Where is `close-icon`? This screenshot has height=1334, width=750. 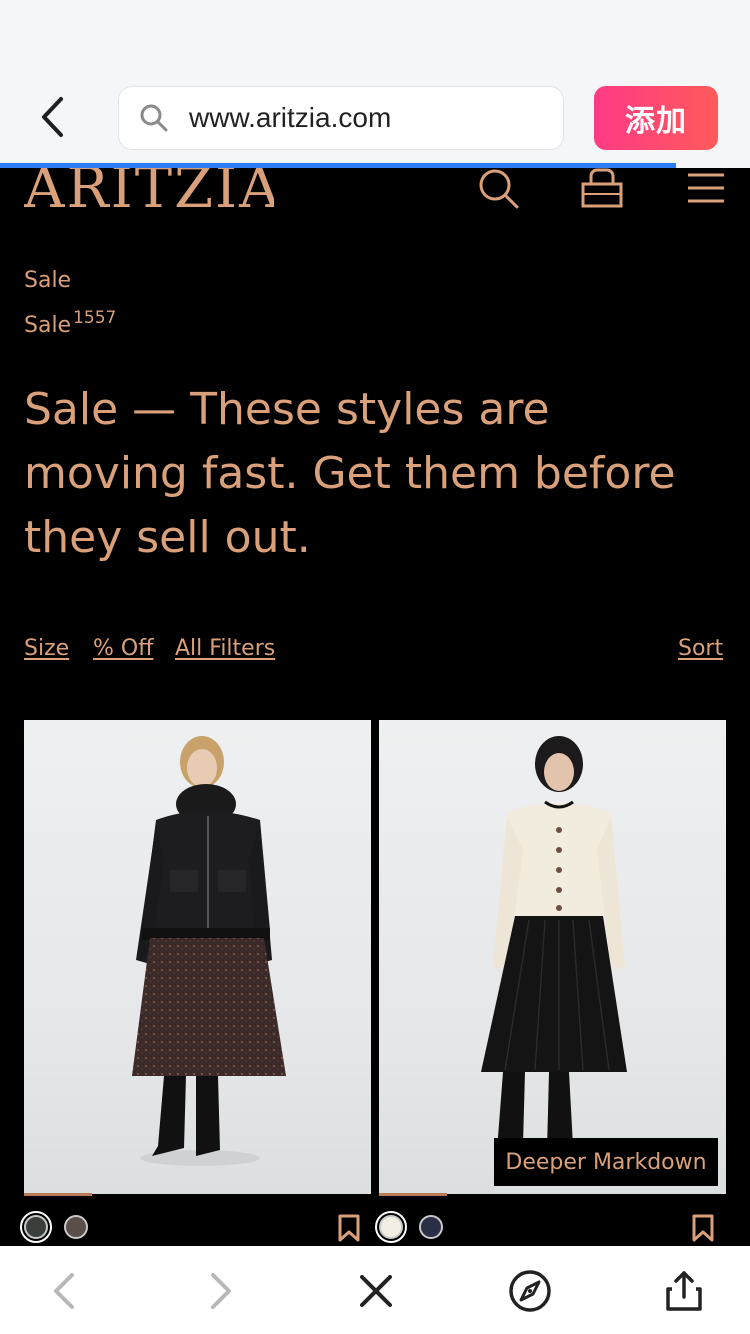 close-icon is located at coordinates (376, 1291).